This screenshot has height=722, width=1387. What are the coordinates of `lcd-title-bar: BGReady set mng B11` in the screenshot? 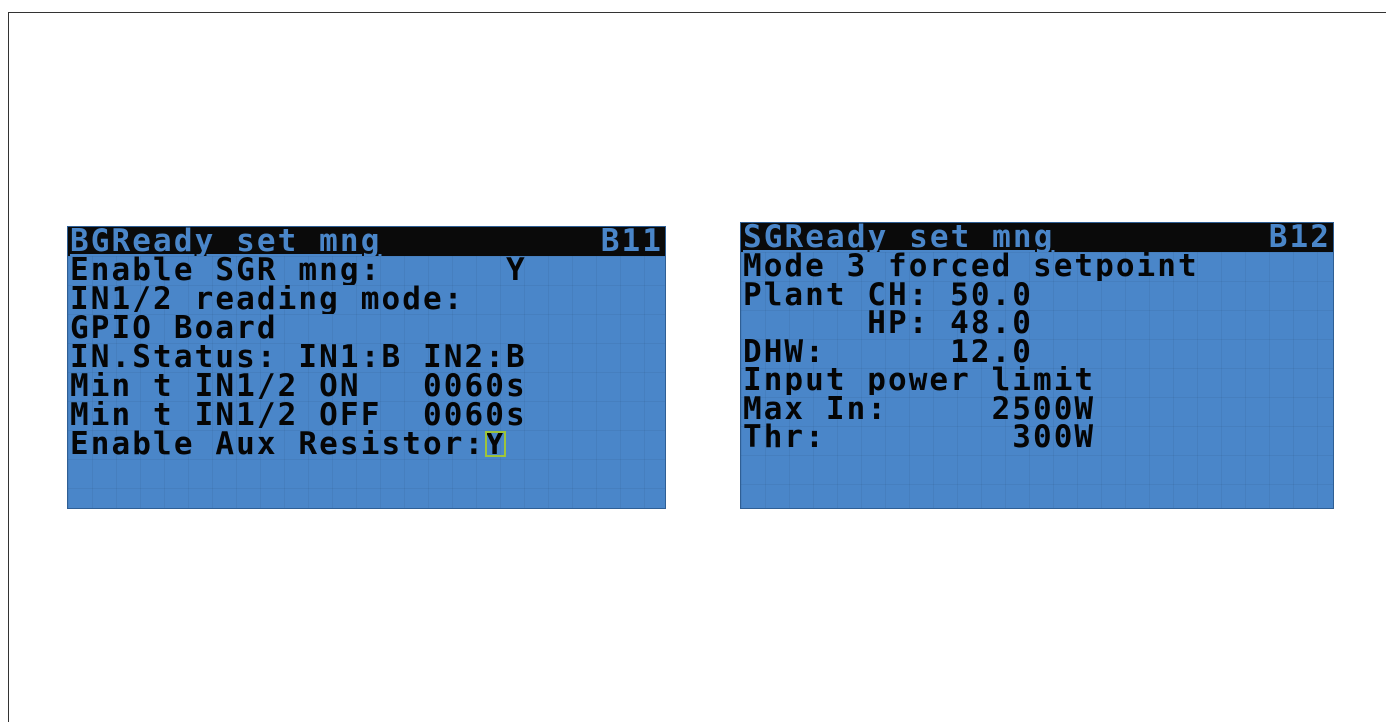 It's located at (366, 241).